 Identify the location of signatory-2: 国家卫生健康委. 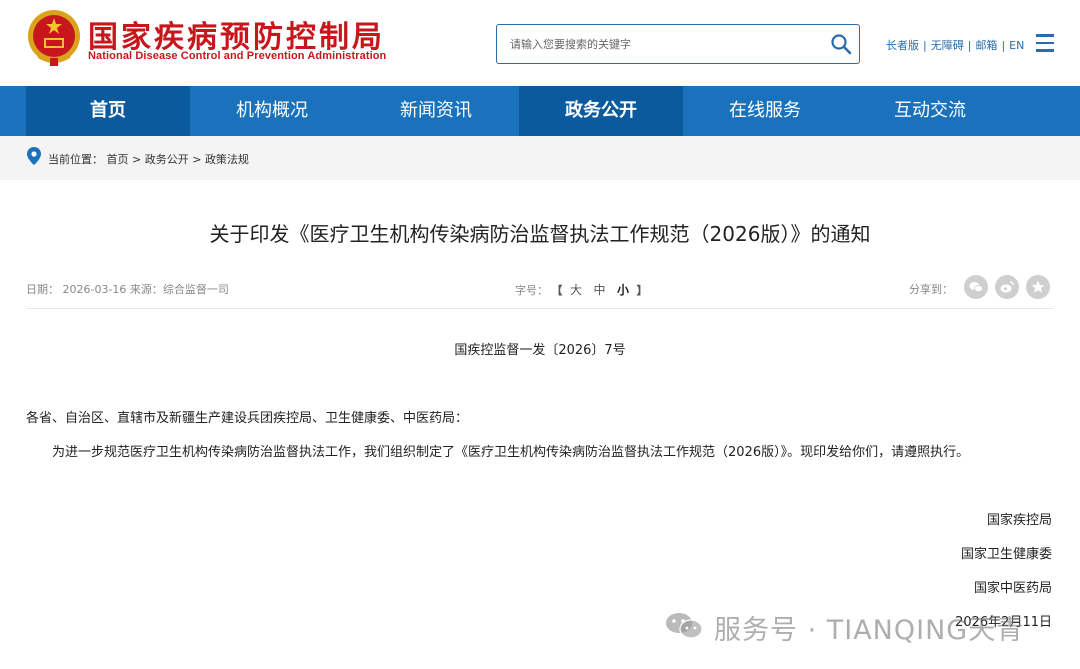
(1006, 554).